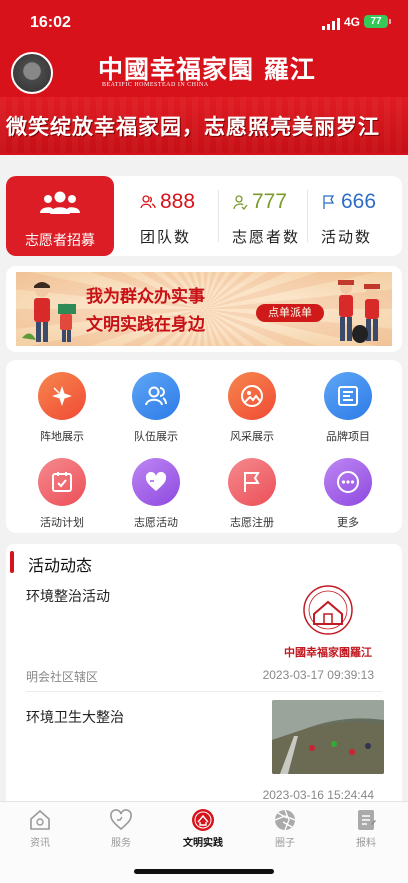 Image resolution: width=408 pixels, height=883 pixels. Describe the element at coordinates (172, 216) in the screenshot. I see `stat-teams: 888 团队数` at that location.